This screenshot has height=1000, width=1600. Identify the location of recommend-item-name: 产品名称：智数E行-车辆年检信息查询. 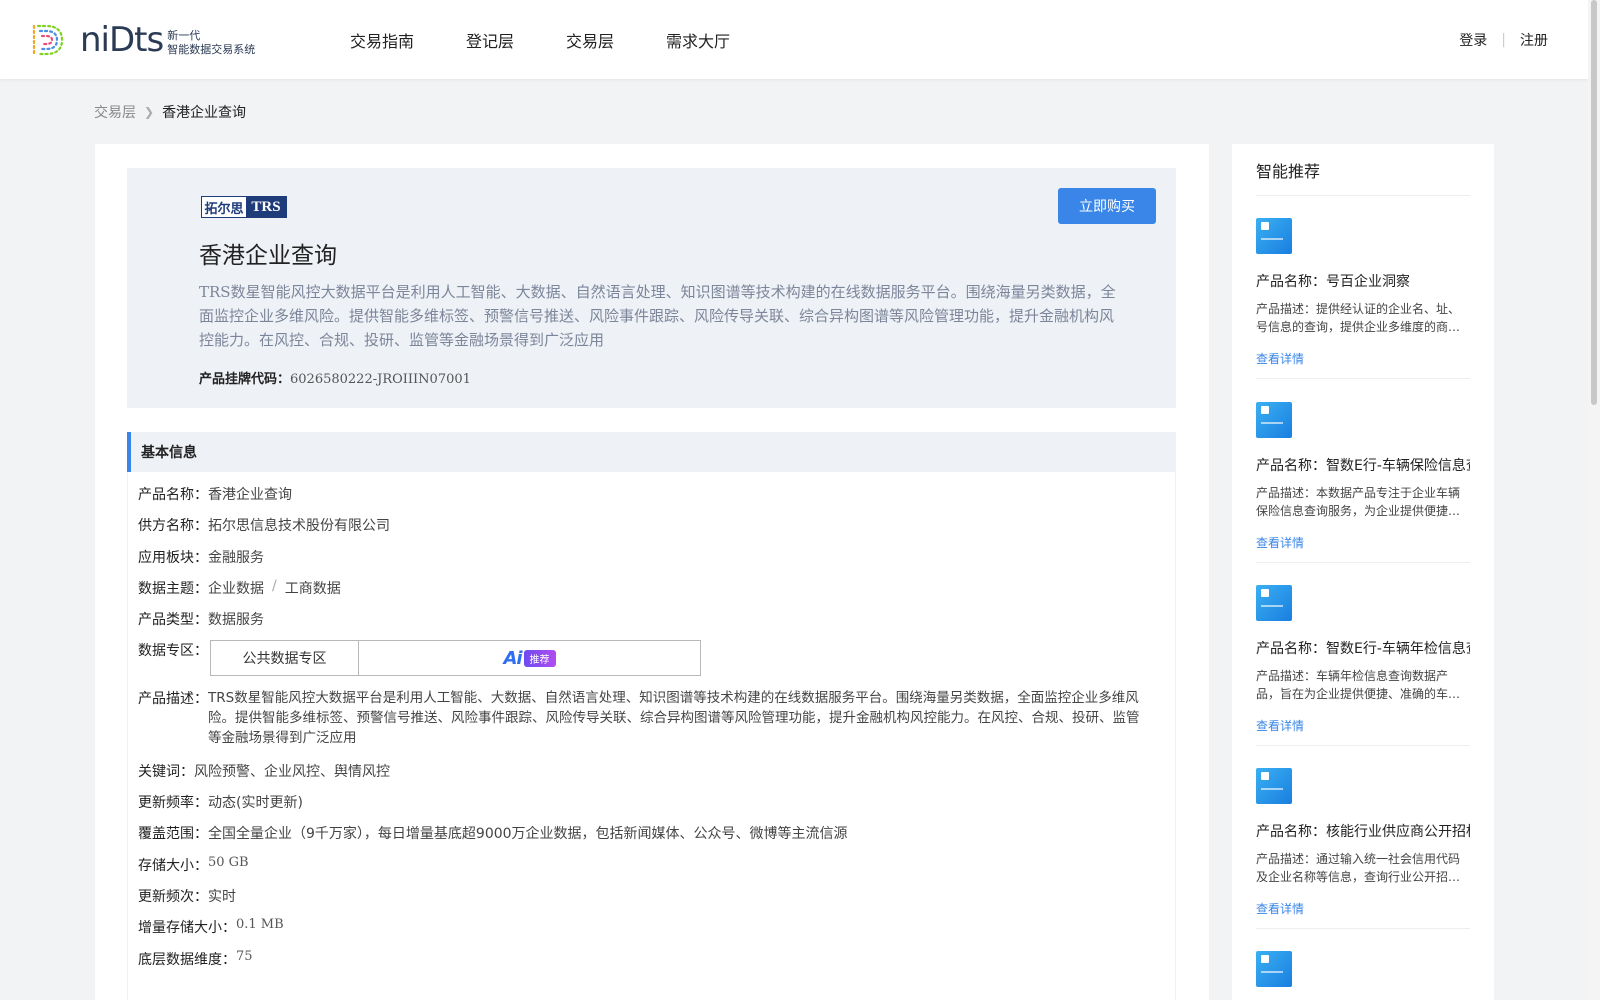
(1363, 648).